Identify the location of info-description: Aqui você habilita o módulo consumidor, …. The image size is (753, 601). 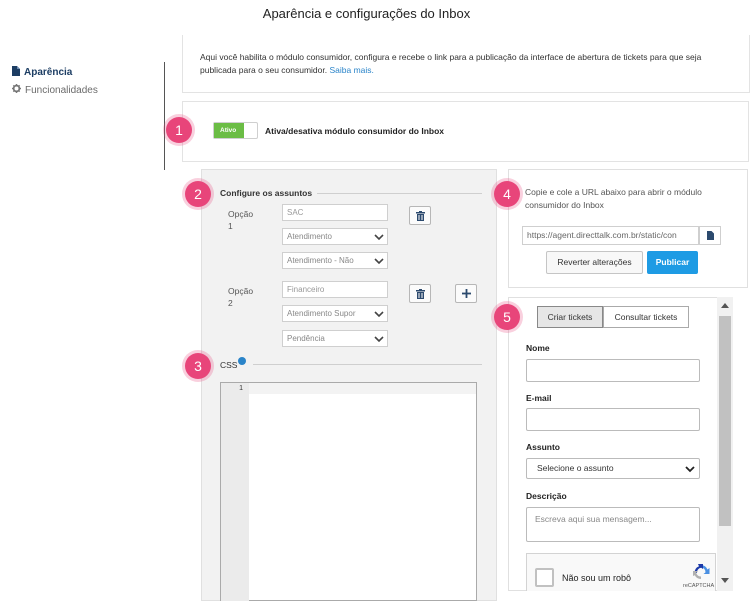
(451, 63).